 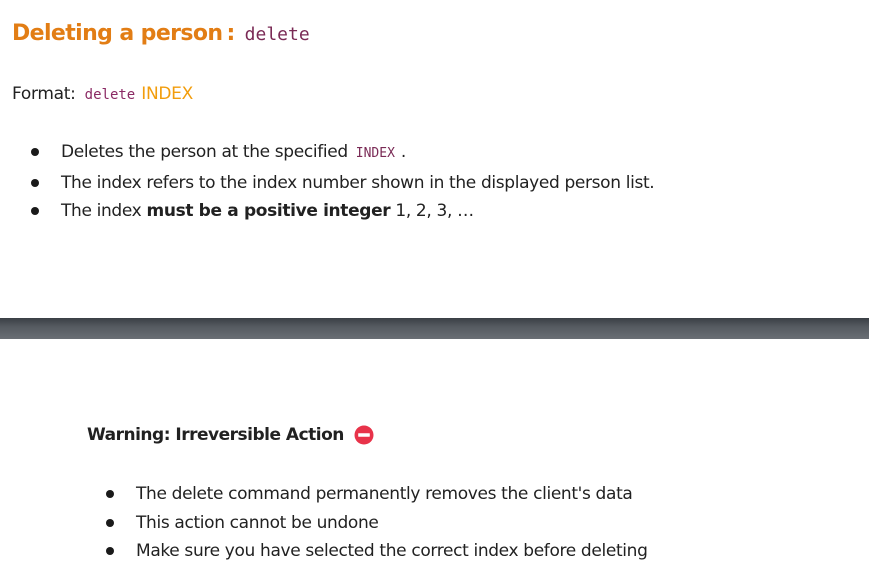 I want to click on format-line: Format: delete INDEX, so click(x=102, y=94).